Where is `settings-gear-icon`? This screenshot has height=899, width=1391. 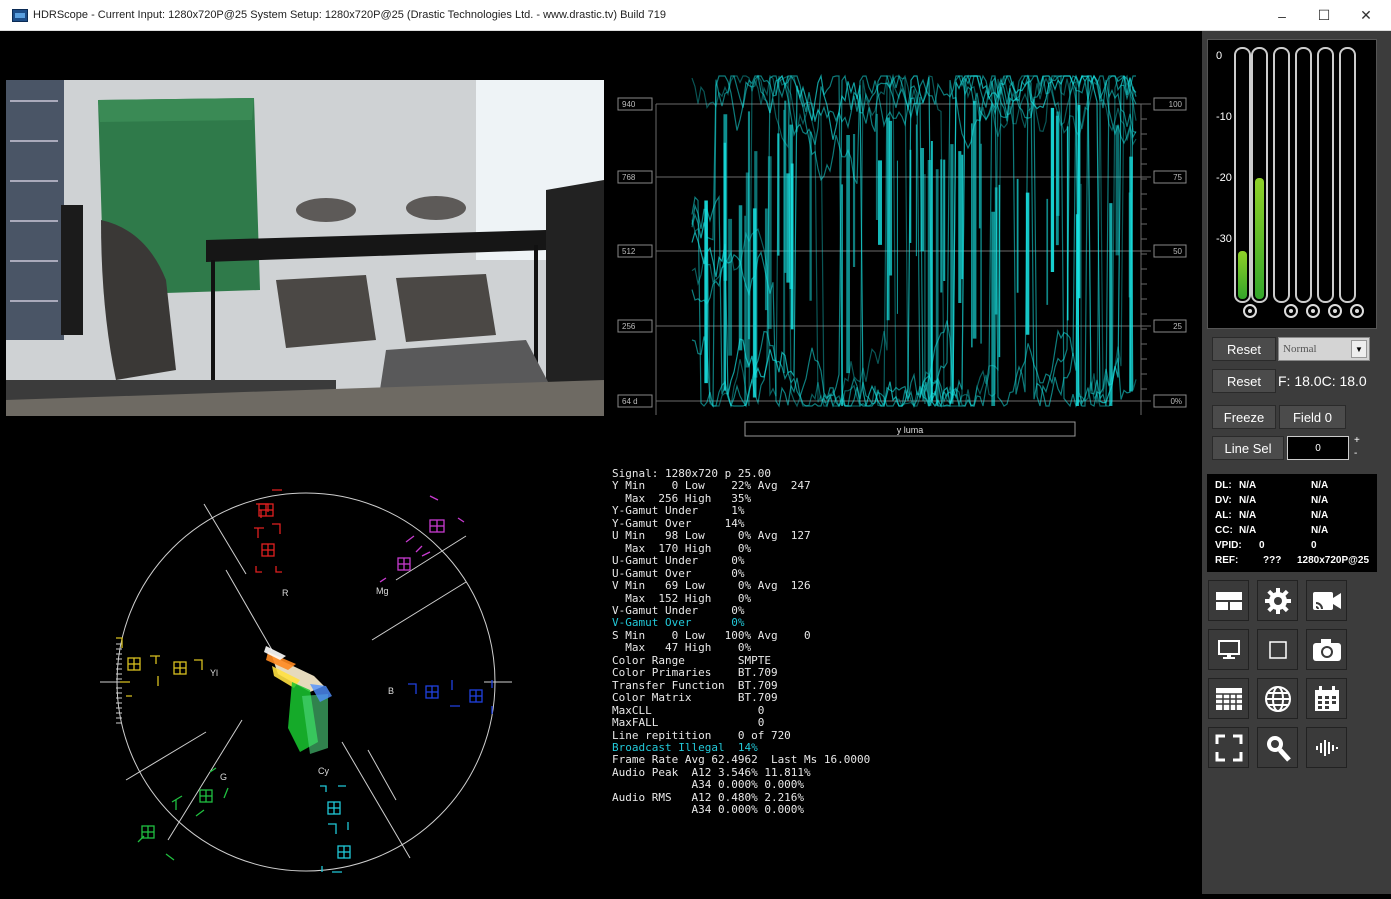 settings-gear-icon is located at coordinates (1278, 601).